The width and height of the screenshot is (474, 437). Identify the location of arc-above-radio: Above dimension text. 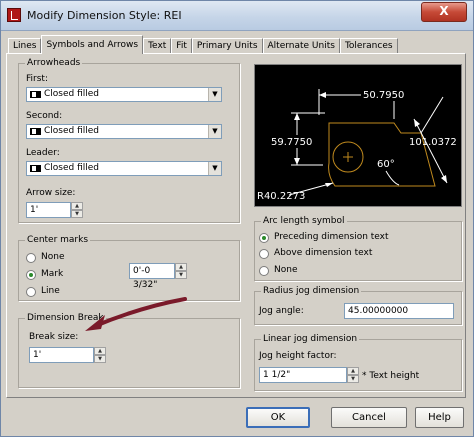
(315, 253).